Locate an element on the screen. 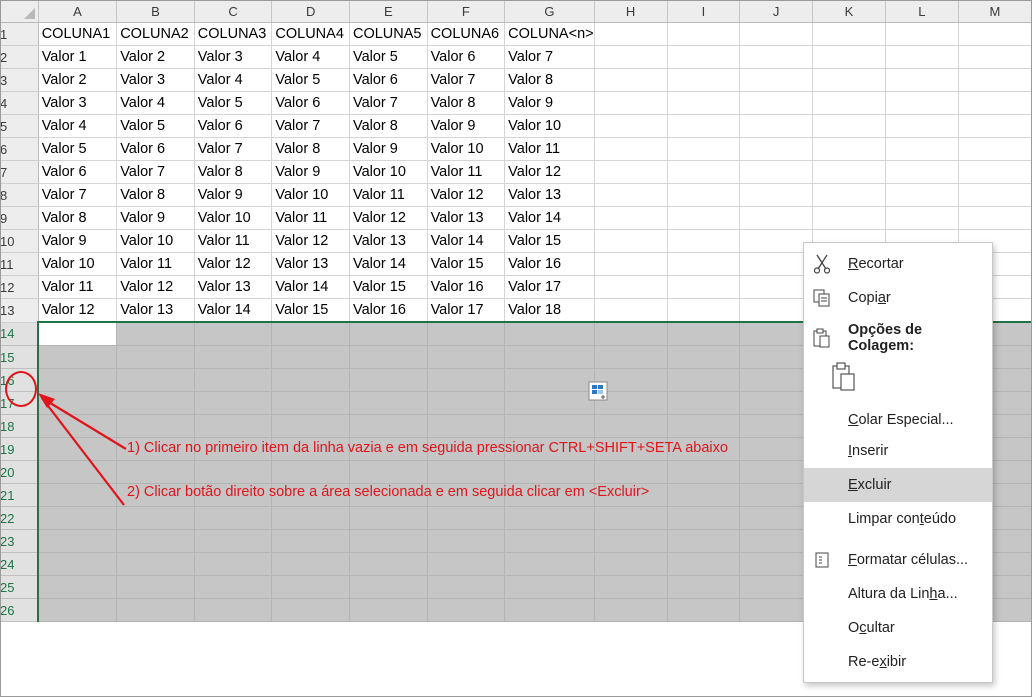 This screenshot has height=697, width=1032. cell-f6: Valor 10 is located at coordinates (466, 149).